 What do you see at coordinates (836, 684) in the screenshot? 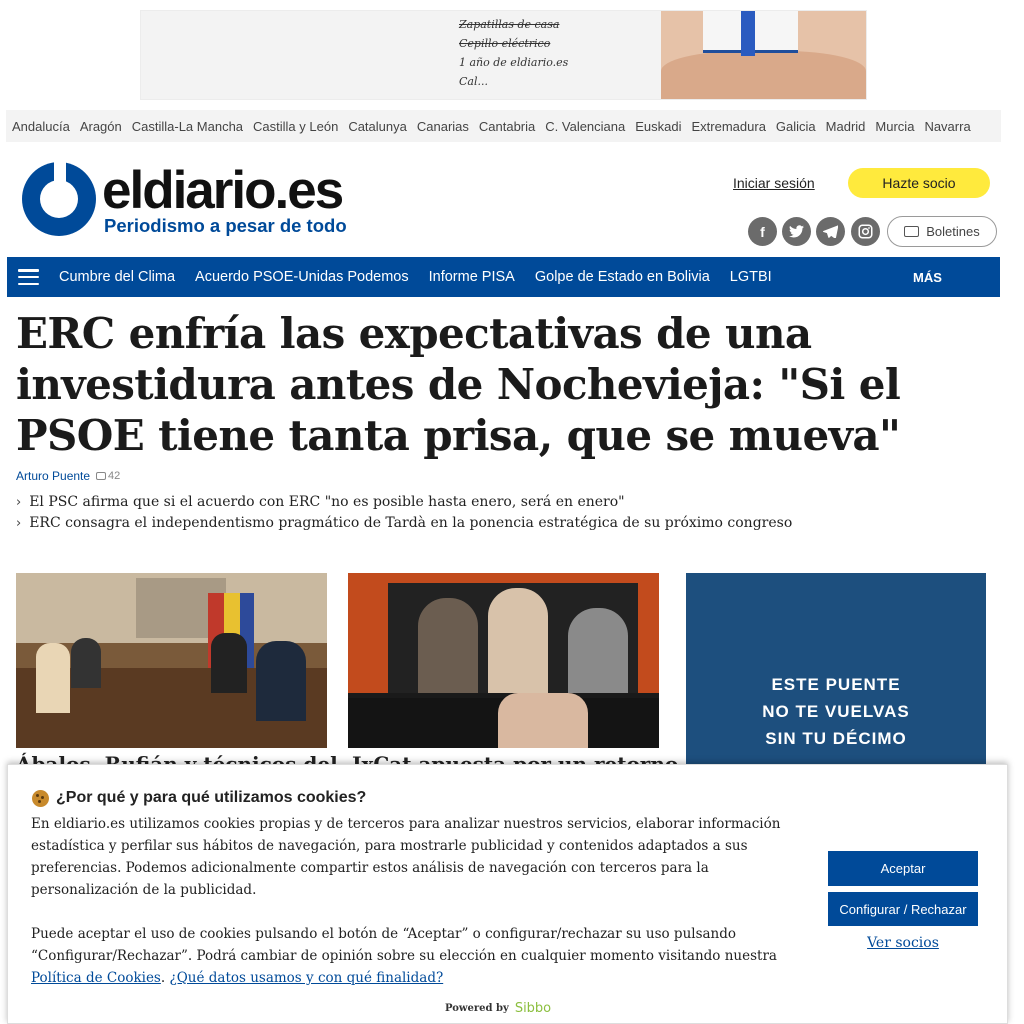
I see `side-ad-line: ESTE PUENTE` at bounding box center [836, 684].